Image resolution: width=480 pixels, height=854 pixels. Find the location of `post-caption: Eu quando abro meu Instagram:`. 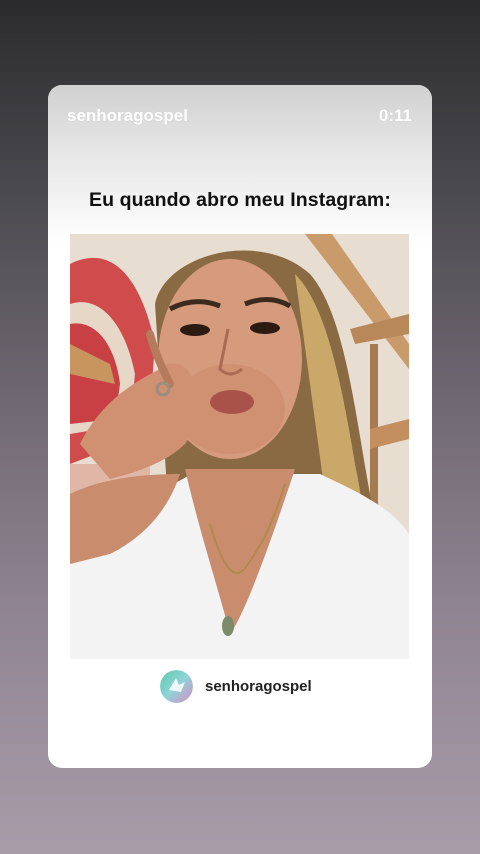

post-caption: Eu quando abro meu Instagram: is located at coordinates (240, 200).